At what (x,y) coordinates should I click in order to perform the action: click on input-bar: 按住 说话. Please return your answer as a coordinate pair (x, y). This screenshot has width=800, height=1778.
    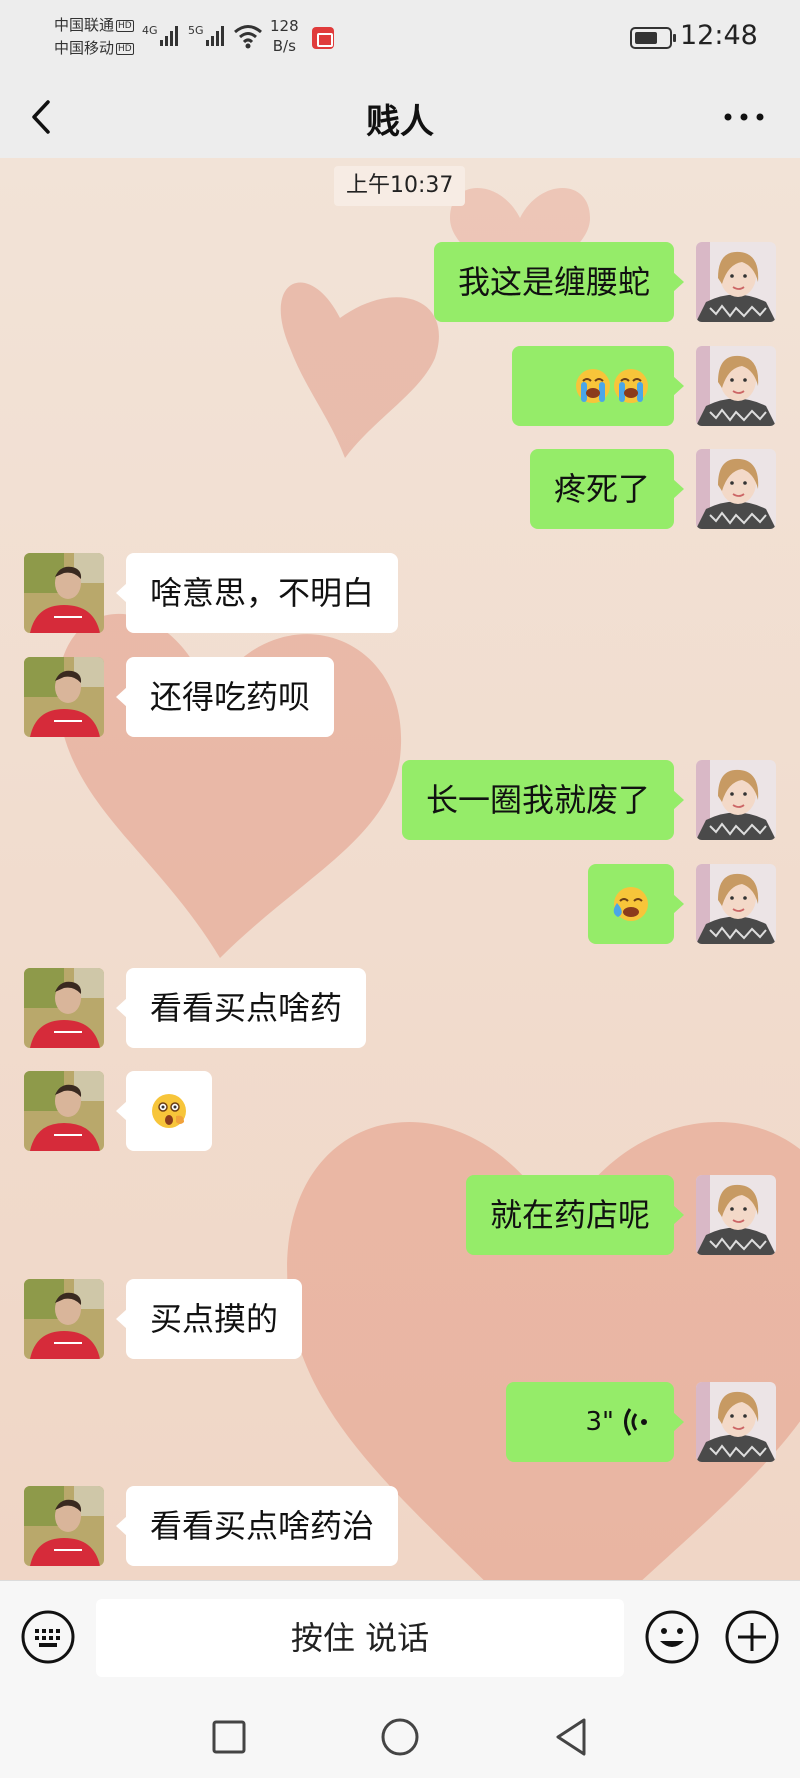
    Looking at the image, I should click on (400, 1638).